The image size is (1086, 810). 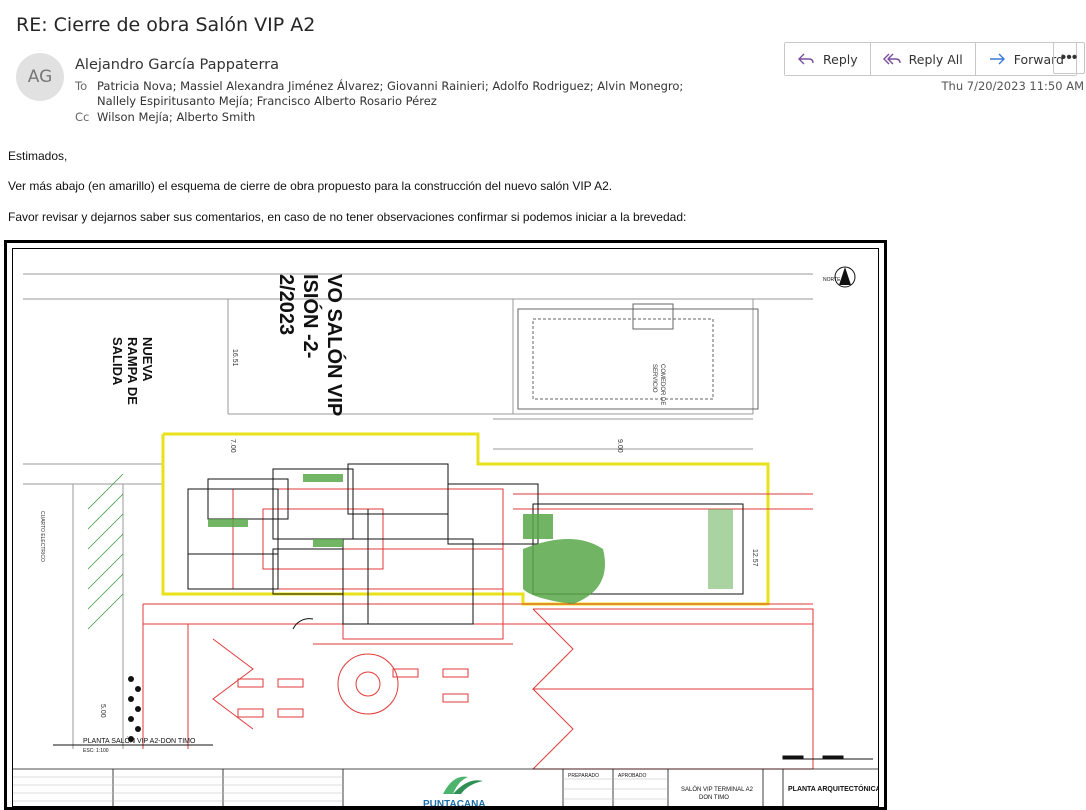 What do you see at coordinates (38, 156) in the screenshot?
I see `greeting-text: Estimados,` at bounding box center [38, 156].